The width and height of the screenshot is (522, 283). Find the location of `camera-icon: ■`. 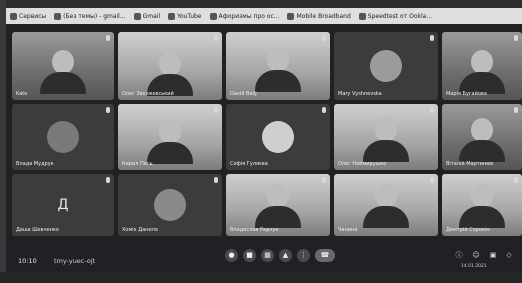

camera-icon: ■ is located at coordinates (249, 255).